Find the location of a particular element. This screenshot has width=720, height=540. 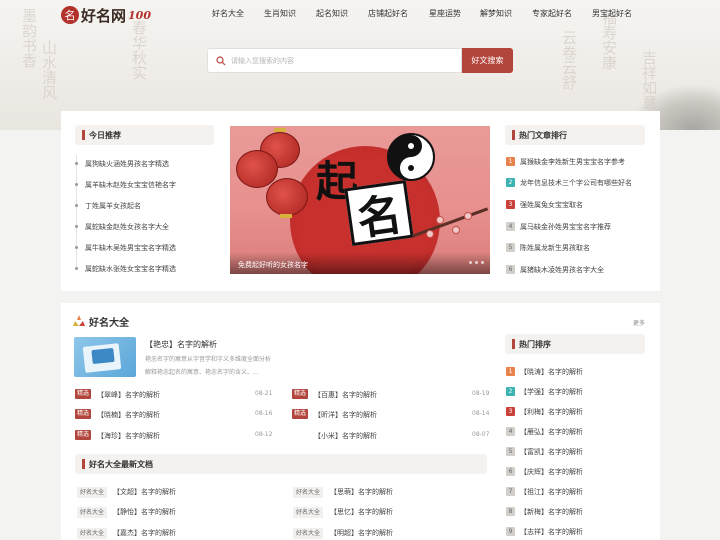

nav-item-boy-names: 男宝起好名 is located at coordinates (612, 13).